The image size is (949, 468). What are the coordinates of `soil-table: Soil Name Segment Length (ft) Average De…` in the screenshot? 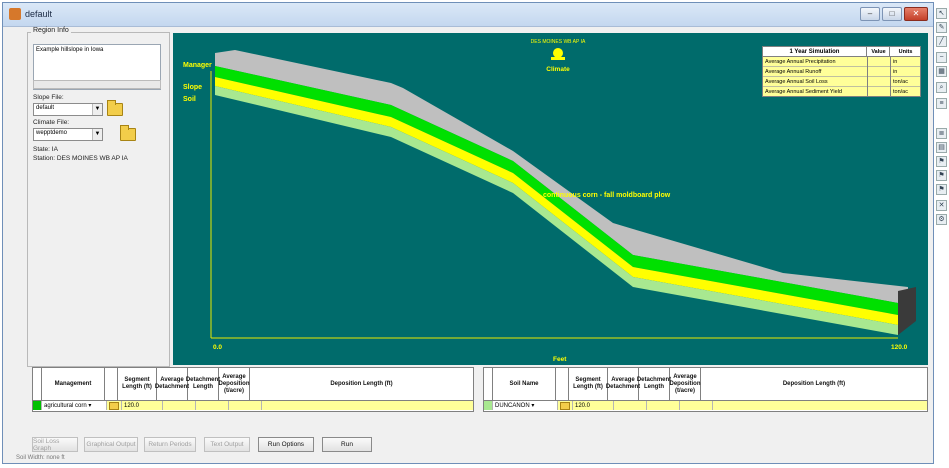 It's located at (705, 389).